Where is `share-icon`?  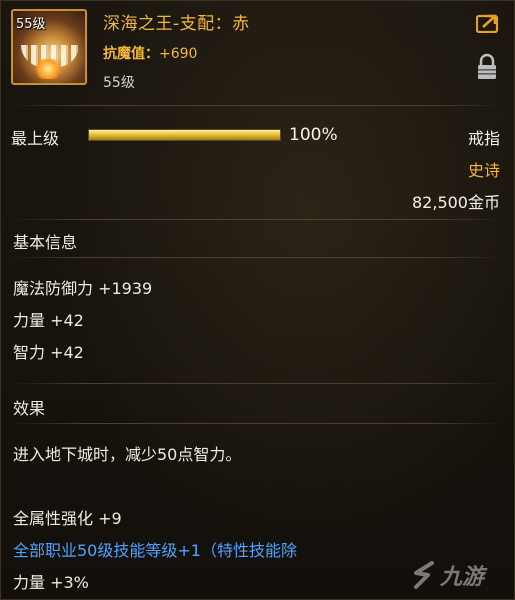
share-icon is located at coordinates (488, 23).